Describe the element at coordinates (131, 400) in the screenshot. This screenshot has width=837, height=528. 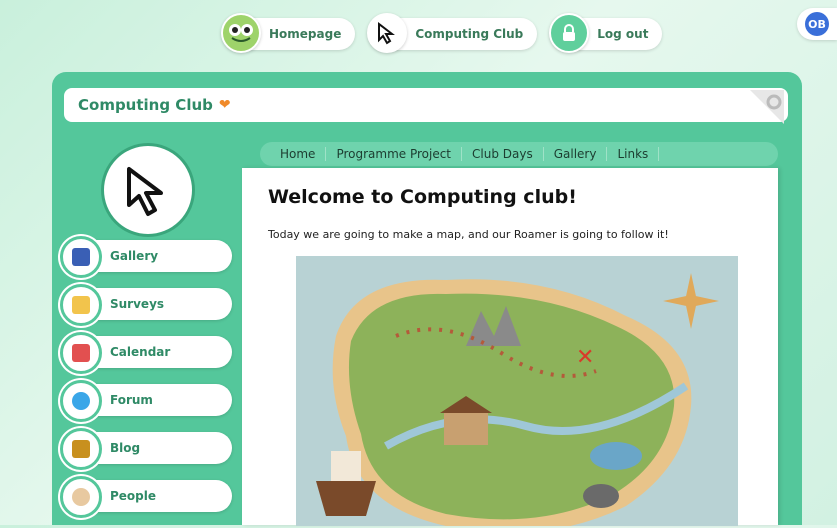
I see `sidebar-item-label: Forum` at that location.